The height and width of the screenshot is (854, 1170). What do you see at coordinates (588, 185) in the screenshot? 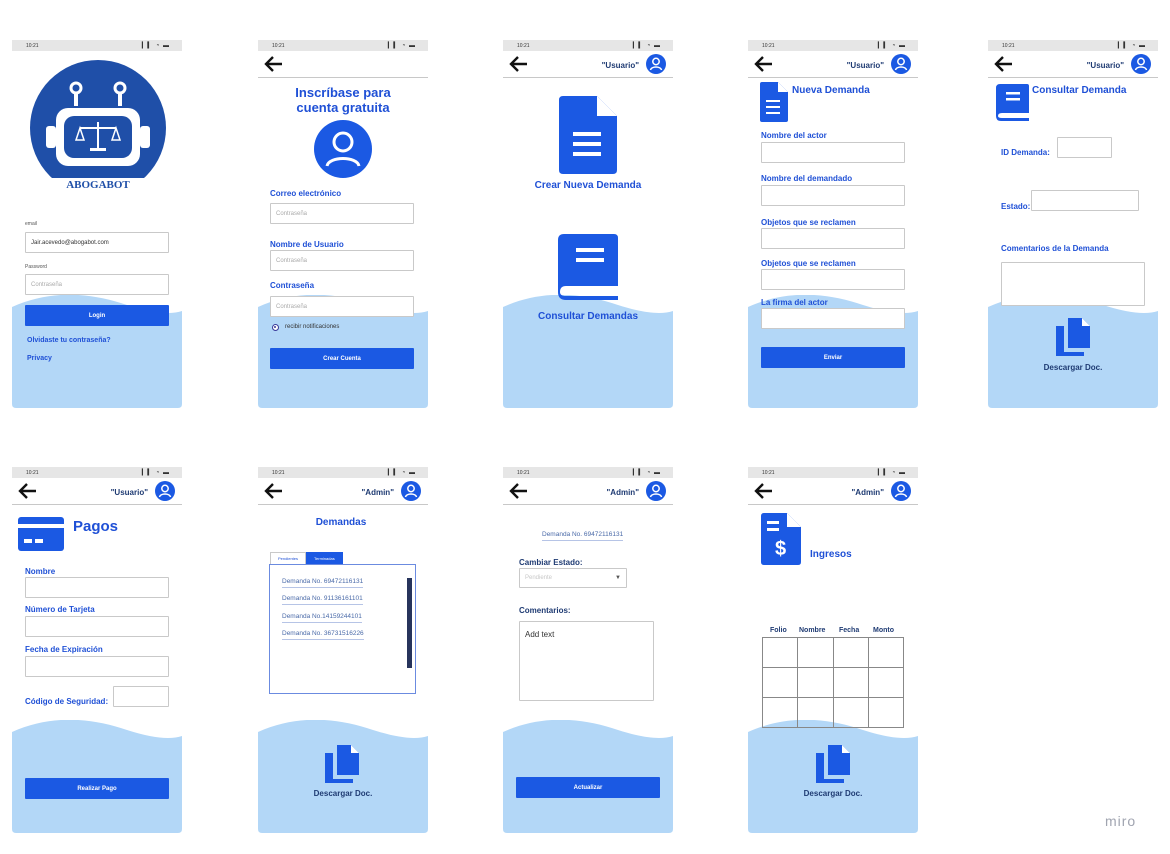
I see `create-demand-label: Crear Nueva Demanda` at bounding box center [588, 185].